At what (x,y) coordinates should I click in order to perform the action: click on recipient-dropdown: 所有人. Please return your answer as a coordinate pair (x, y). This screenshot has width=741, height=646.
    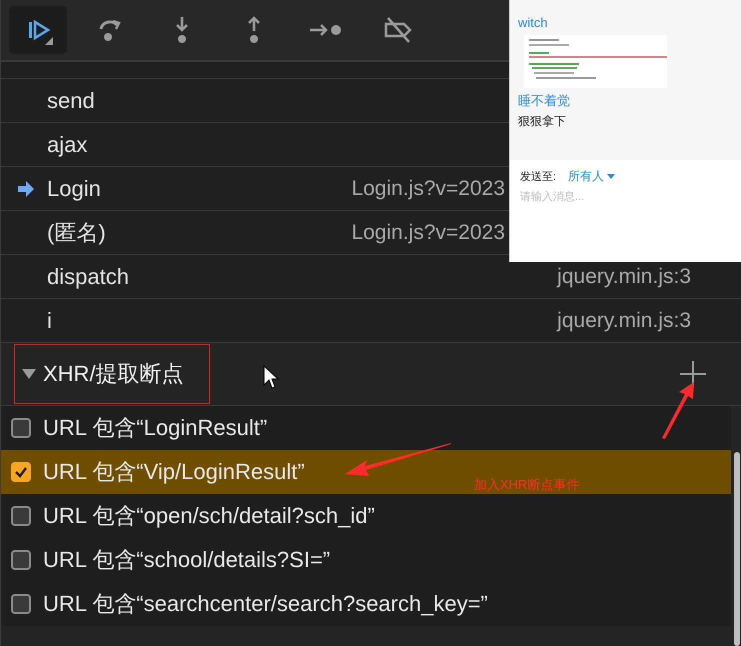
    Looking at the image, I should click on (592, 176).